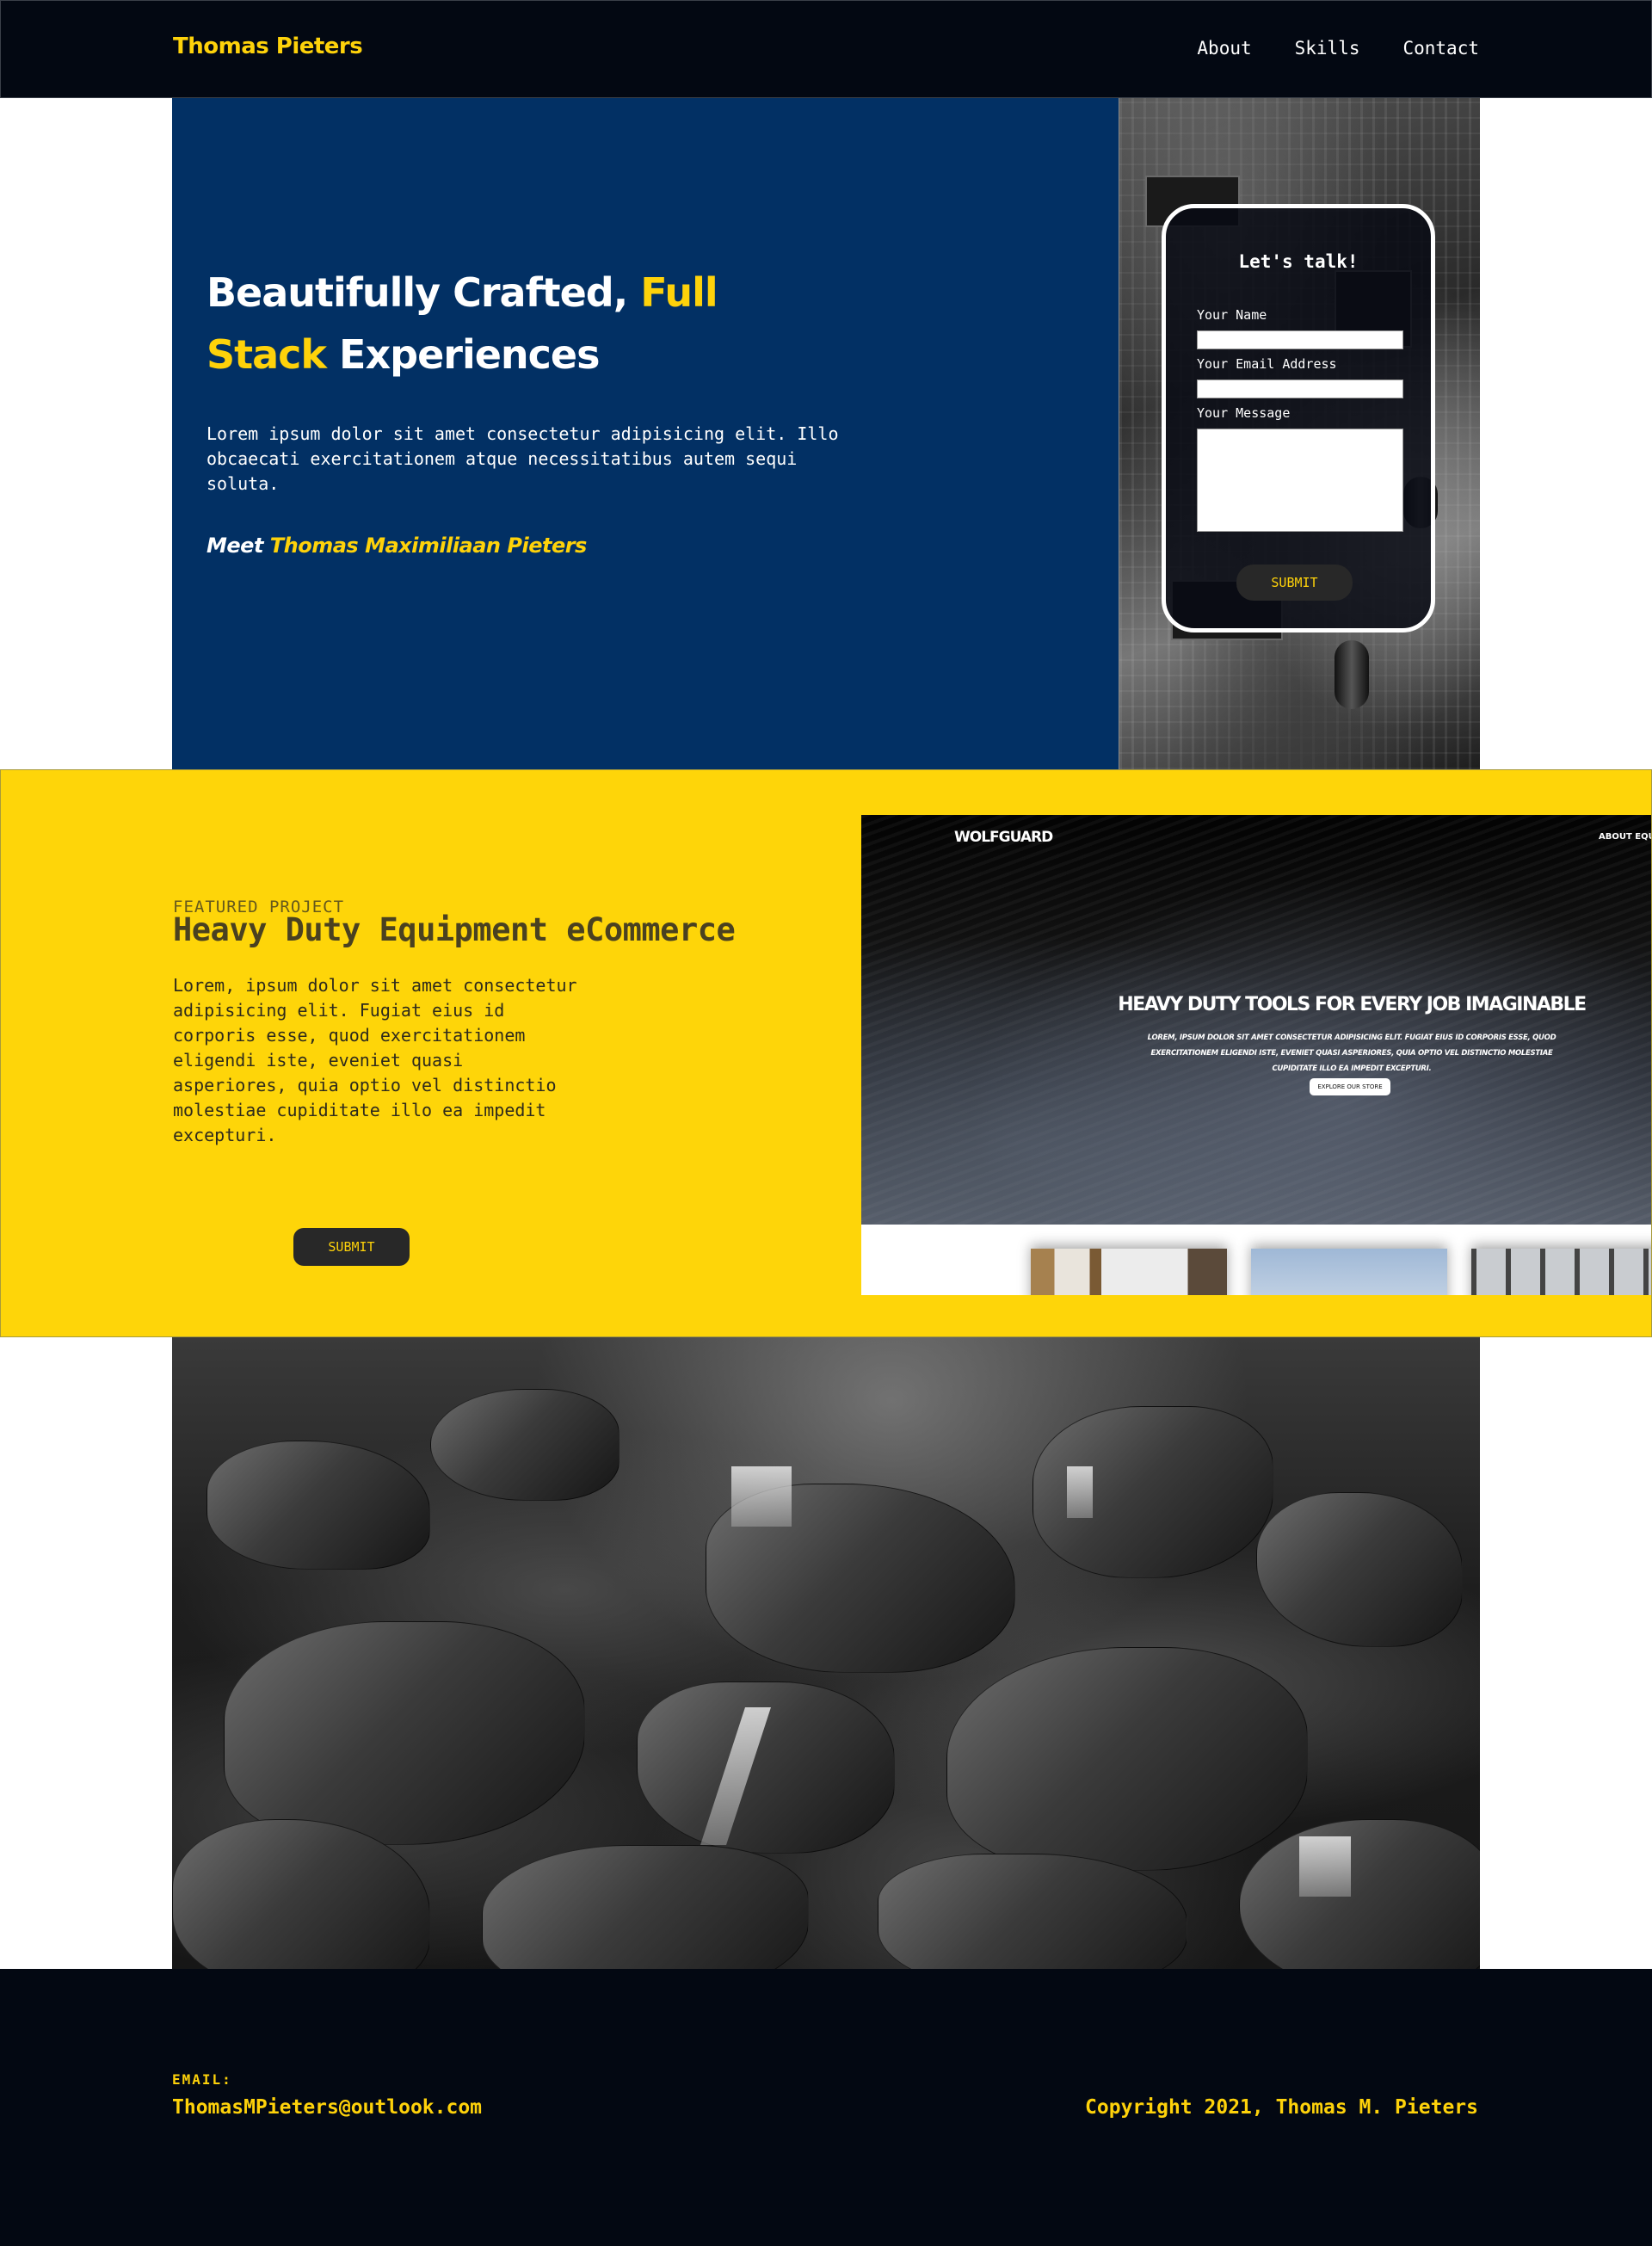  Describe the element at coordinates (266, 354) in the screenshot. I see `hero-title-highlight2: Stack` at that location.